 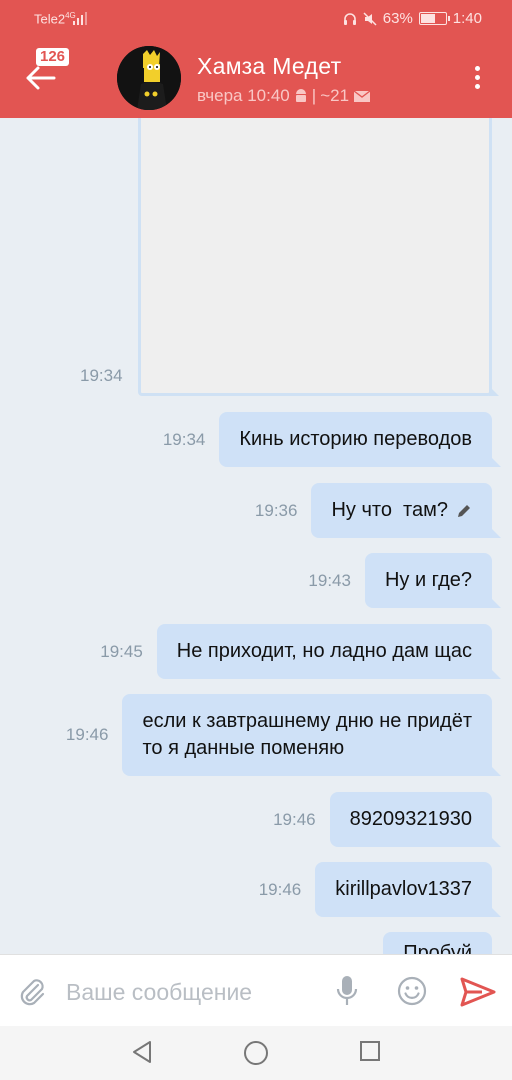 I want to click on message-row: 19:46 89209321930, so click(x=387, y=819).